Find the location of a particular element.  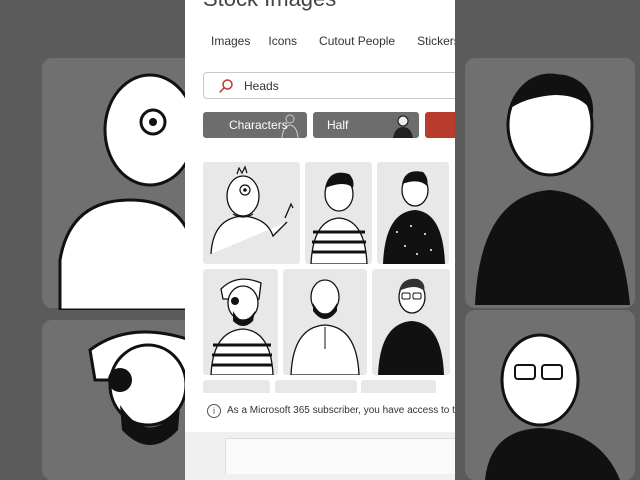

document-background is located at coordinates (320, 456).